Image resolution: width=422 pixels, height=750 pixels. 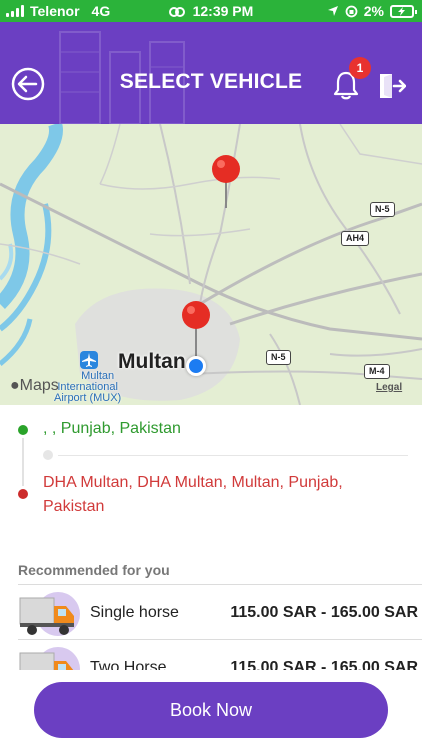 I want to click on vehicle-option: Single horse 115.00 SAR - 165.00 SAR, so click(x=211, y=614).